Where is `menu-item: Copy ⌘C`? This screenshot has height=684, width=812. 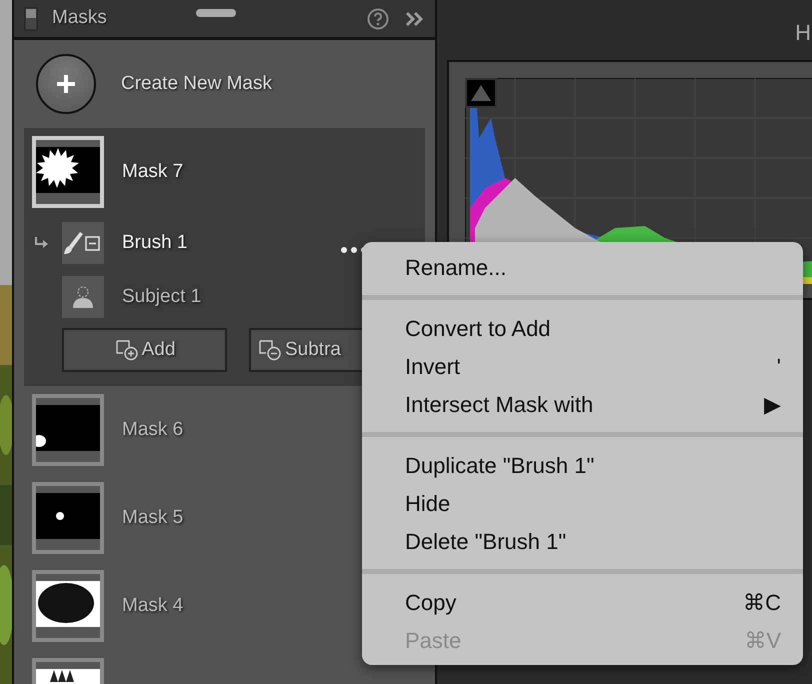 menu-item: Copy ⌘C is located at coordinates (582, 602).